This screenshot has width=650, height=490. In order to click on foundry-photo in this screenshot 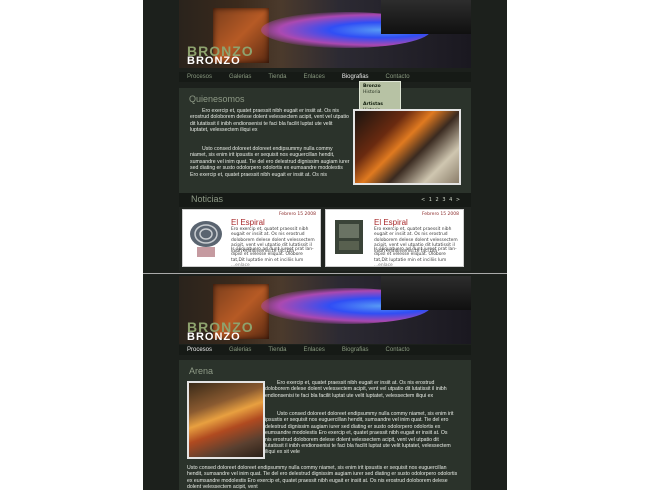, I will do `click(407, 147)`.